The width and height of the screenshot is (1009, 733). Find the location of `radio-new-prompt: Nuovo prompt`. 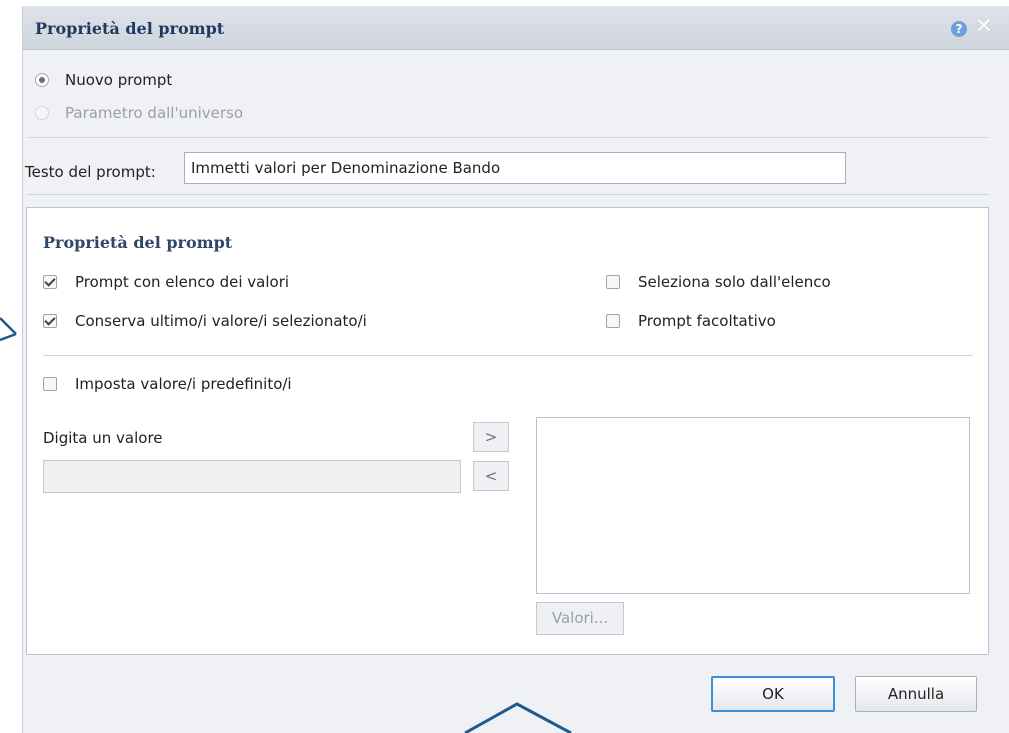

radio-new-prompt: Nuovo prompt is located at coordinates (103, 80).